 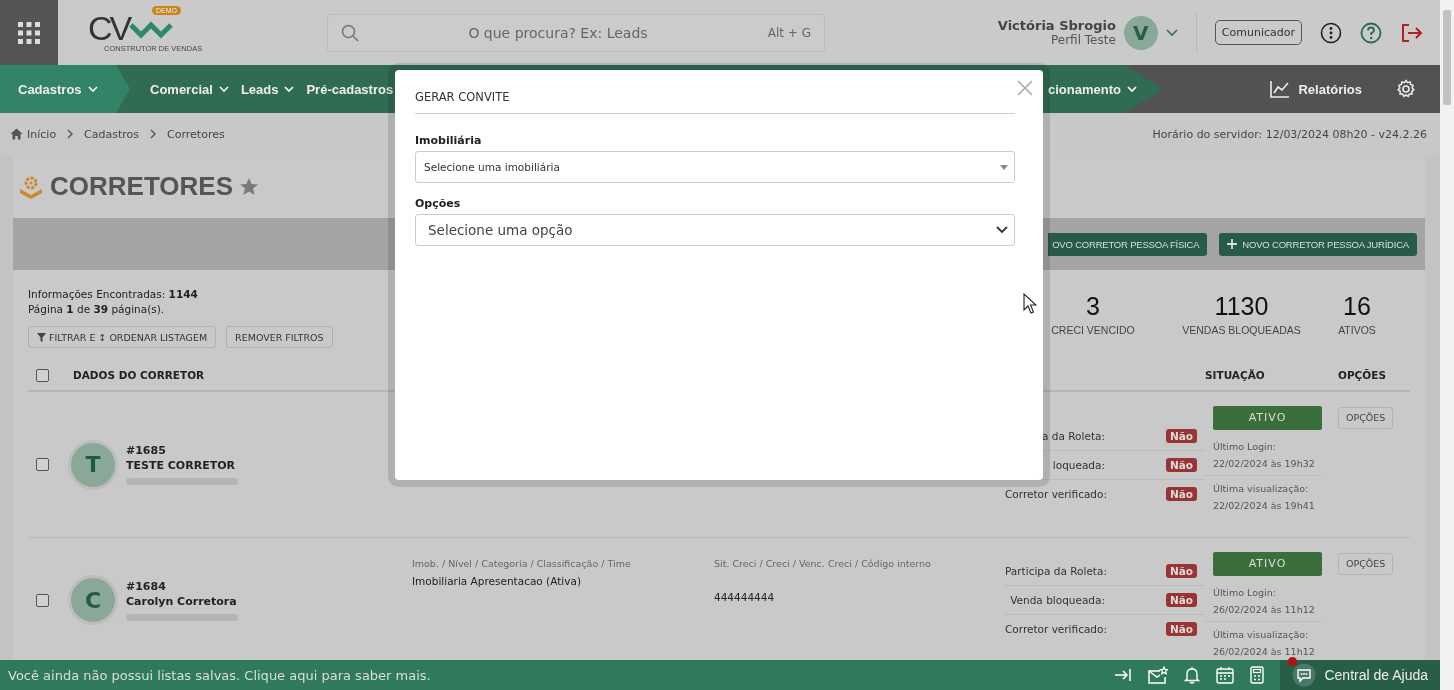 I want to click on logout-icon, so click(x=1412, y=32).